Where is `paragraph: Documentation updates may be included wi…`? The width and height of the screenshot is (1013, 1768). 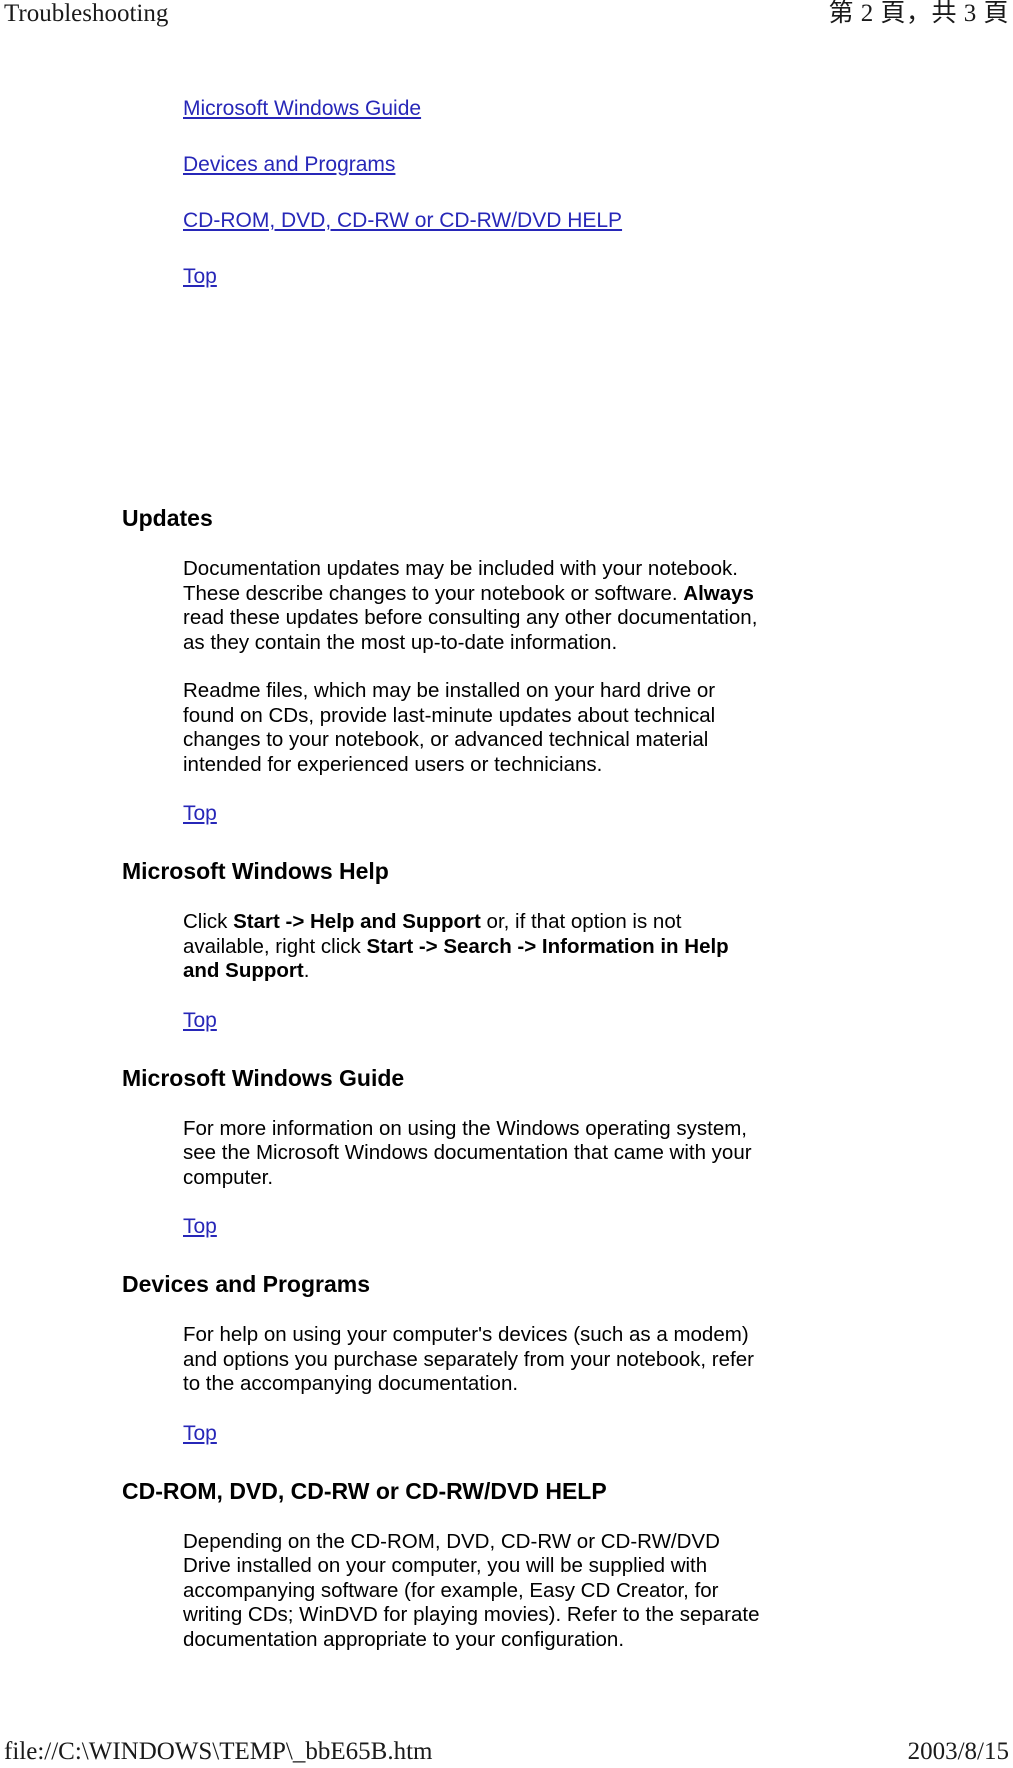 paragraph: Documentation updates may be included wi… is located at coordinates (475, 606).